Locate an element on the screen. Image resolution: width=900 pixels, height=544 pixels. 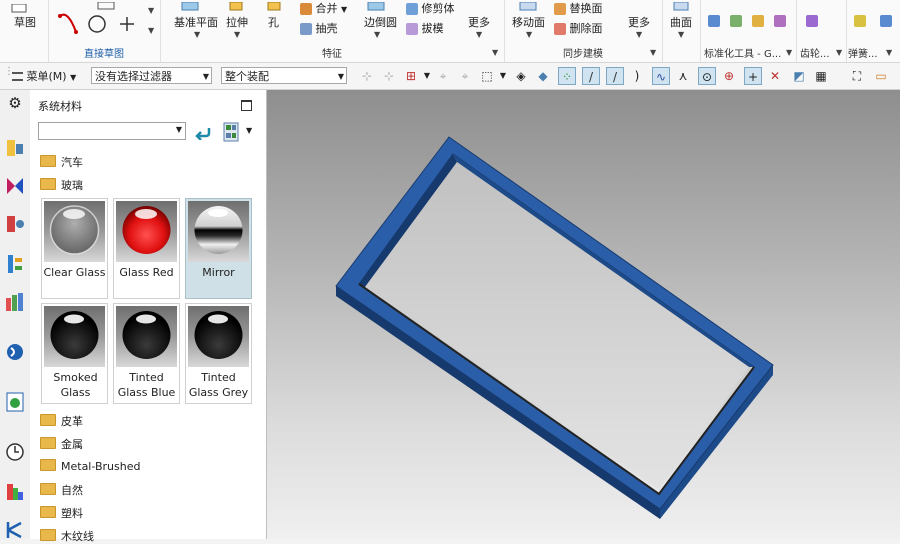
material-swatch-clear-glass: Clear Glass is located at coordinates (74, 248).